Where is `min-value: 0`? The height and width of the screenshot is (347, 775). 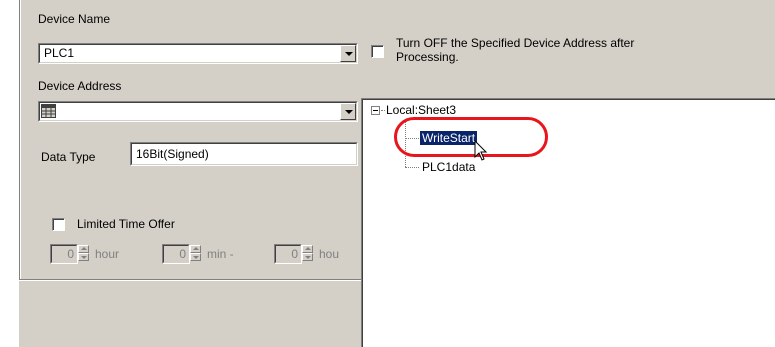
min-value: 0 is located at coordinates (176, 254).